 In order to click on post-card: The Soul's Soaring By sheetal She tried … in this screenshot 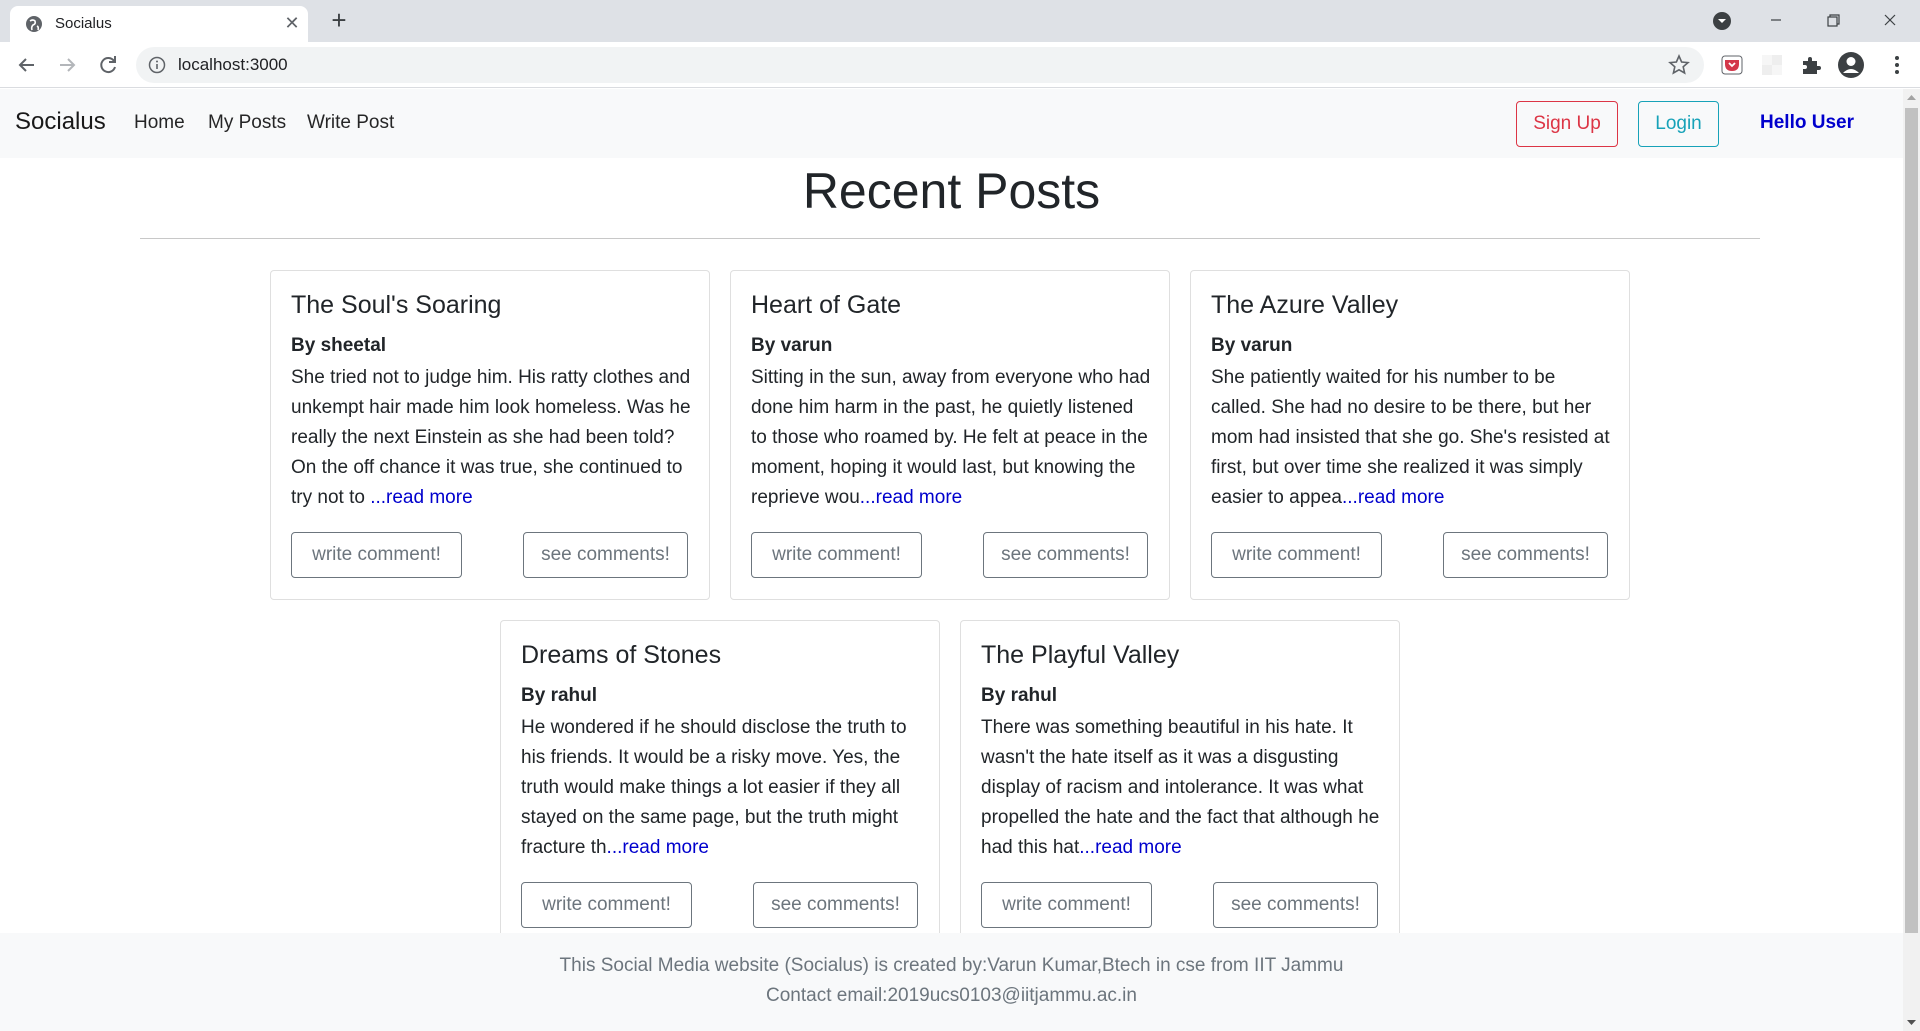, I will do `click(490, 435)`.